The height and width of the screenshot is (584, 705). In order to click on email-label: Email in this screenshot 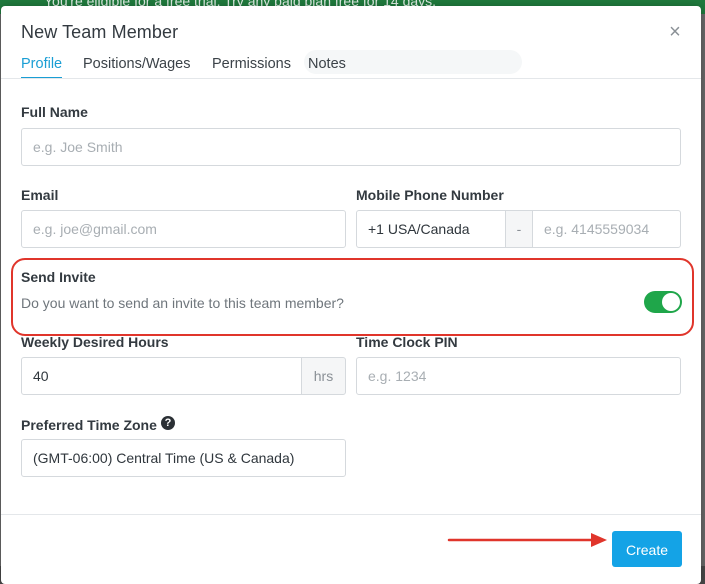, I will do `click(40, 195)`.